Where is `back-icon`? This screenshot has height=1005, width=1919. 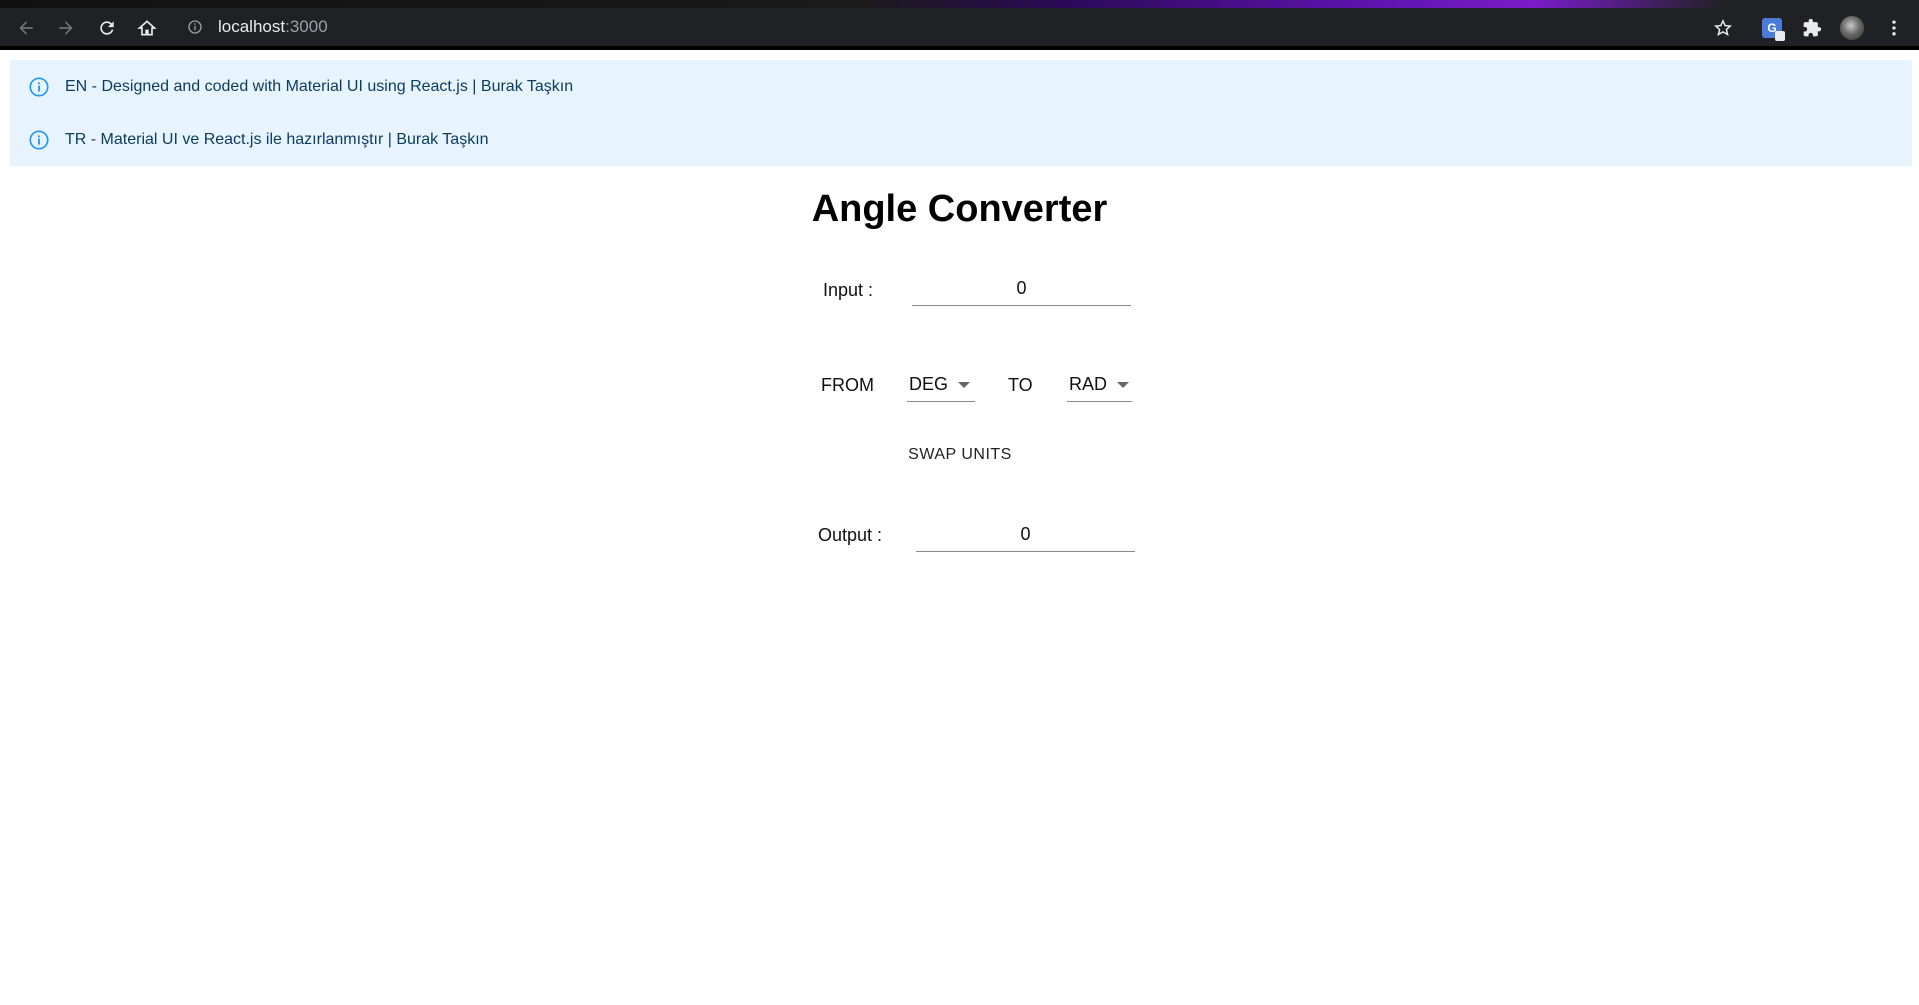
back-icon is located at coordinates (26, 28).